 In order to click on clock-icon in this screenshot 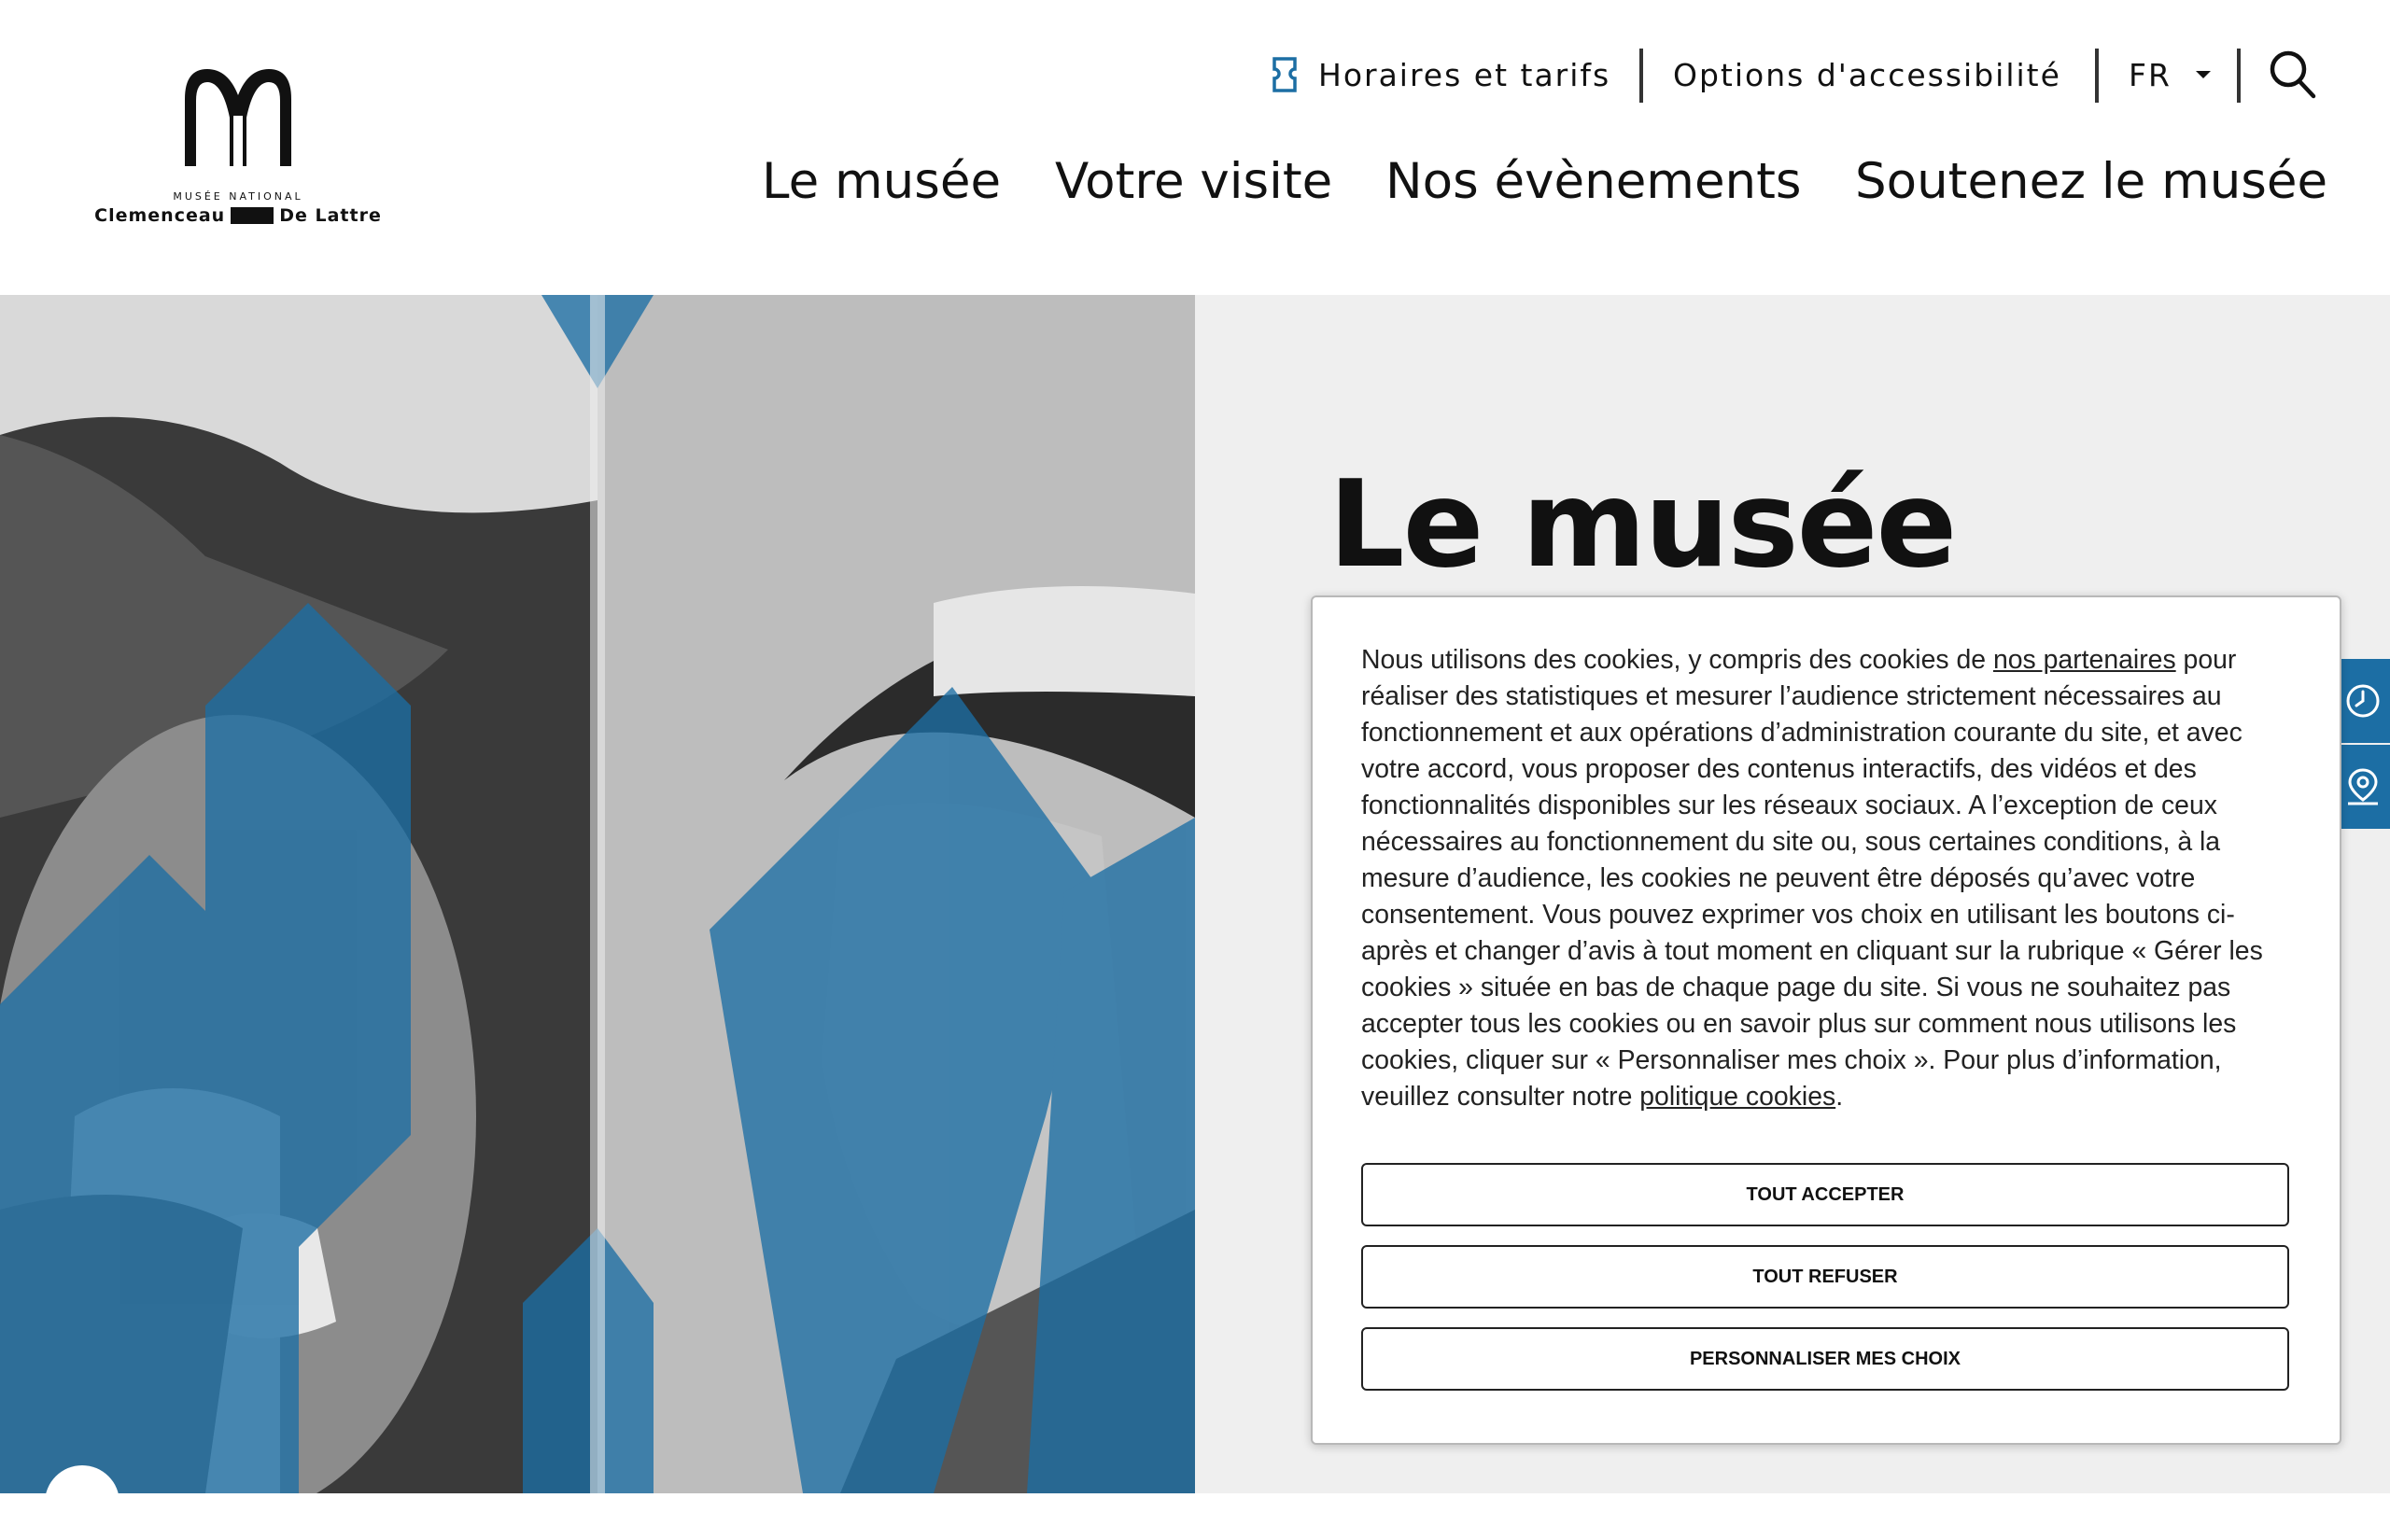, I will do `click(2363, 701)`.